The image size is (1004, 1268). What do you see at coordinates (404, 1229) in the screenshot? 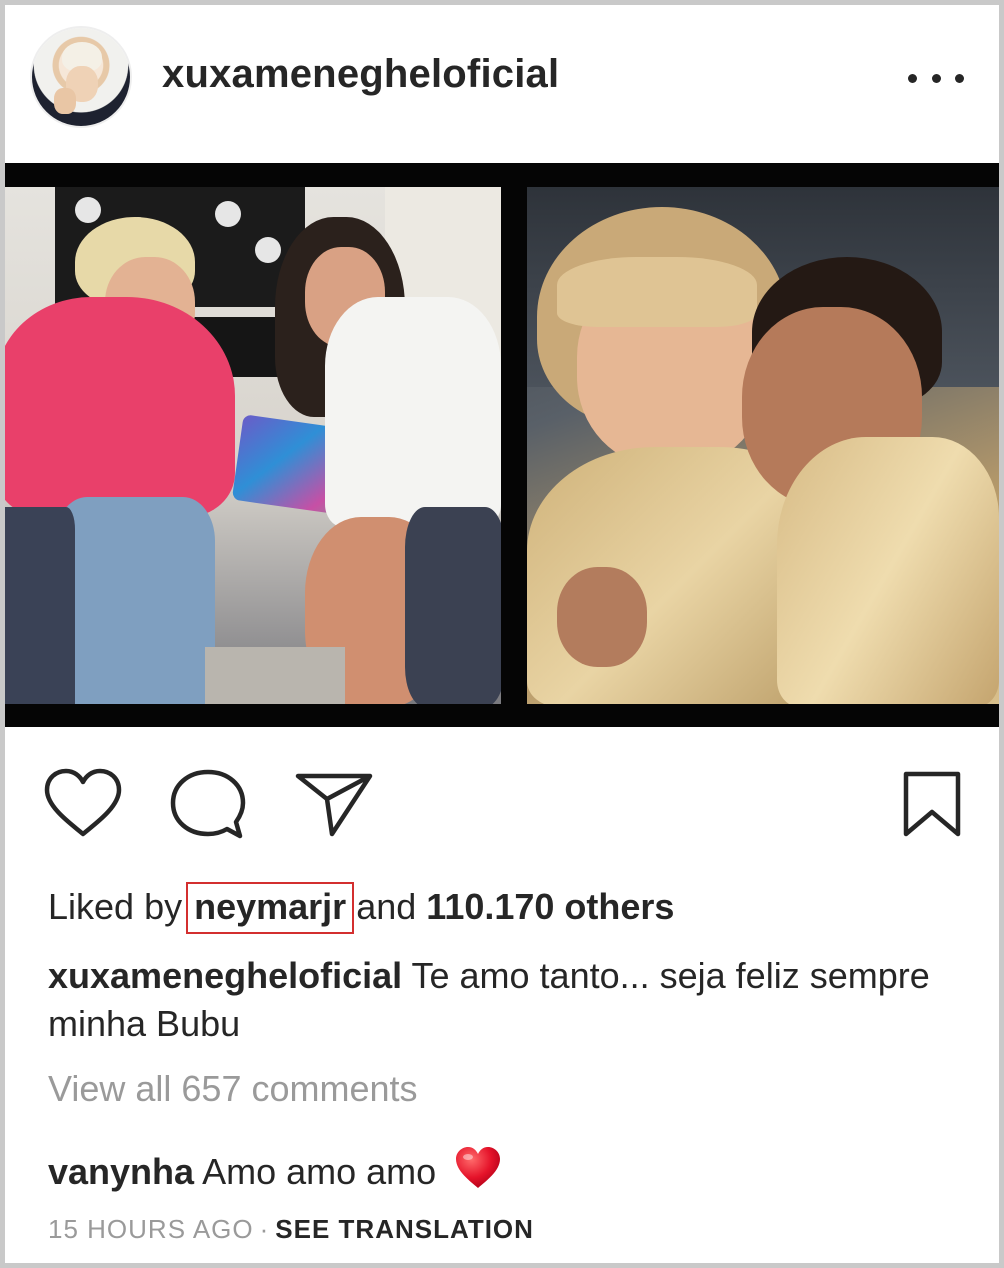
I see `see-translation-link: SEE TRANSLATION` at bounding box center [404, 1229].